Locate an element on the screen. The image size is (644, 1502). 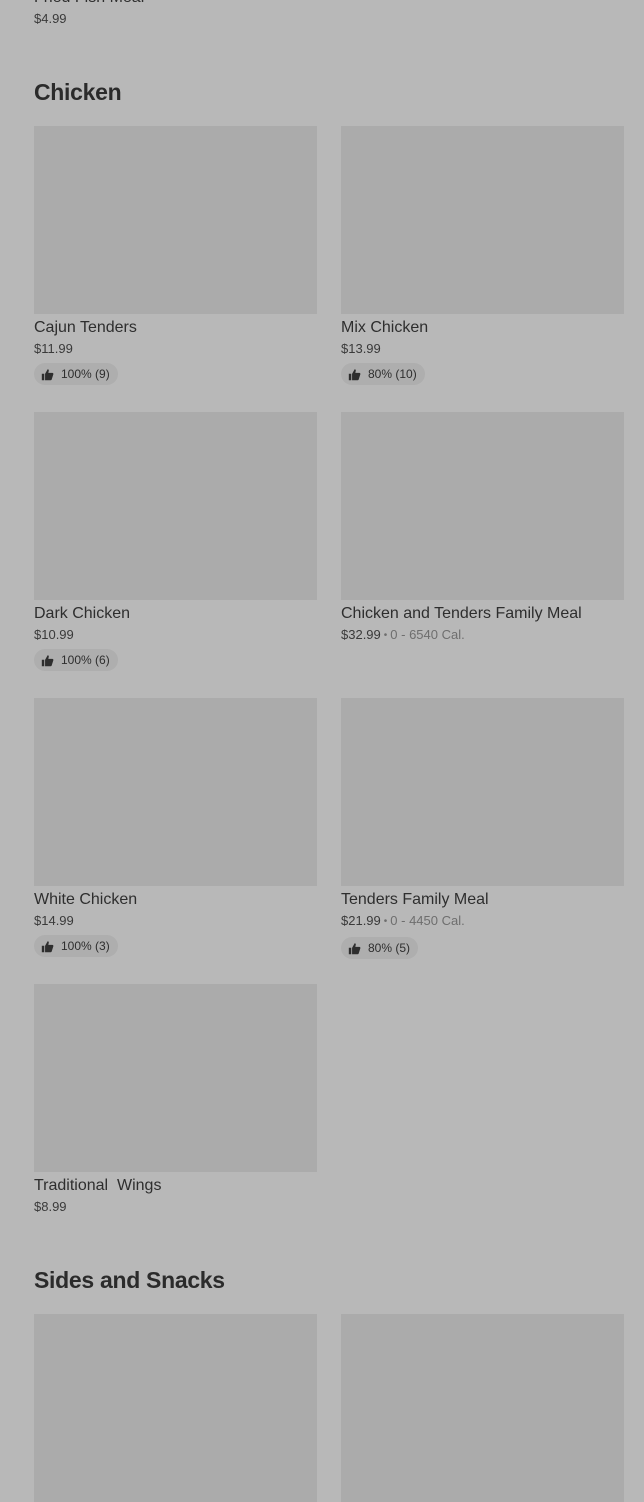
item-price: $10.99 is located at coordinates (54, 634).